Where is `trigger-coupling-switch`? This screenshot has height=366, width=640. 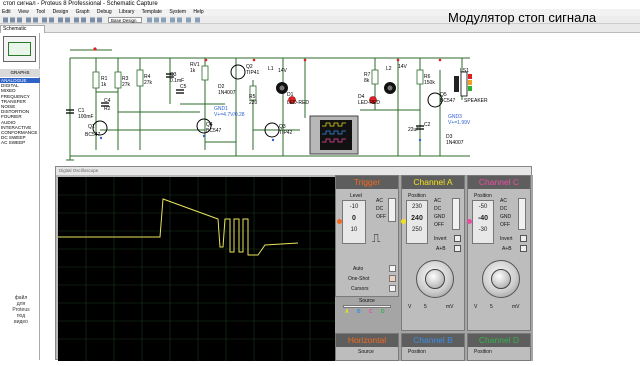 trigger-coupling-switch is located at coordinates (392, 210).